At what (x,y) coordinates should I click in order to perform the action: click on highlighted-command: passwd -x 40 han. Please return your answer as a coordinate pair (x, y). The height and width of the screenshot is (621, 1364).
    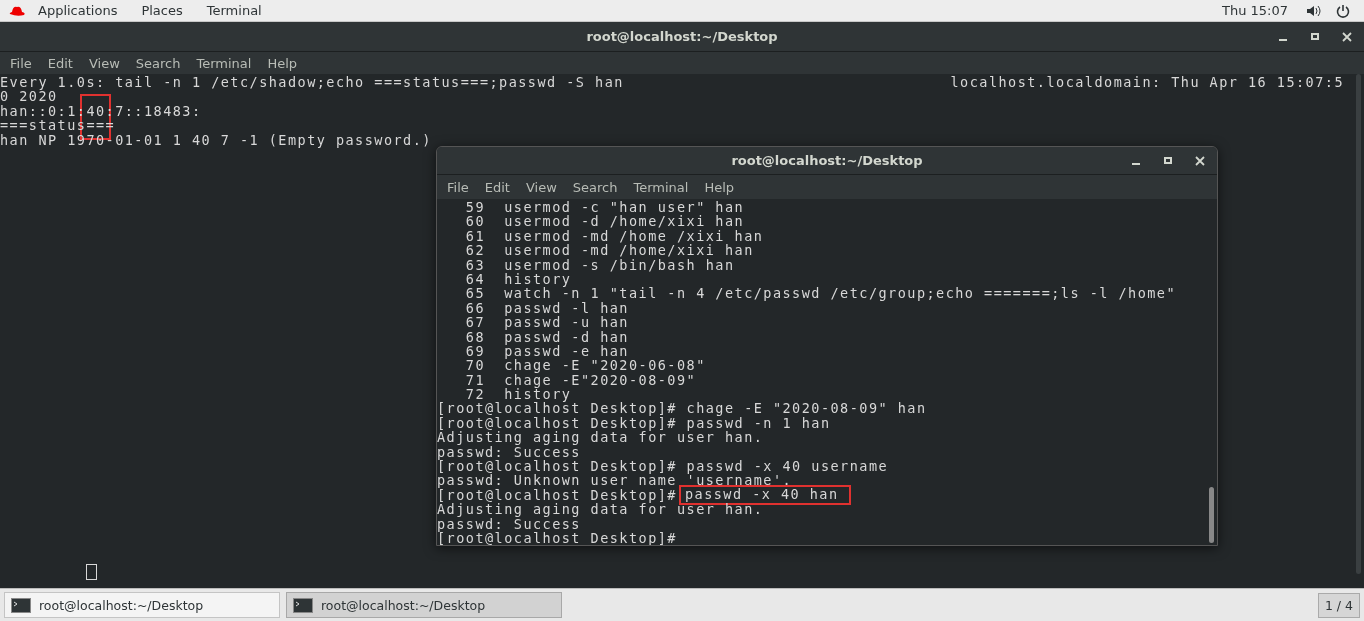
    Looking at the image, I should click on (764, 495).